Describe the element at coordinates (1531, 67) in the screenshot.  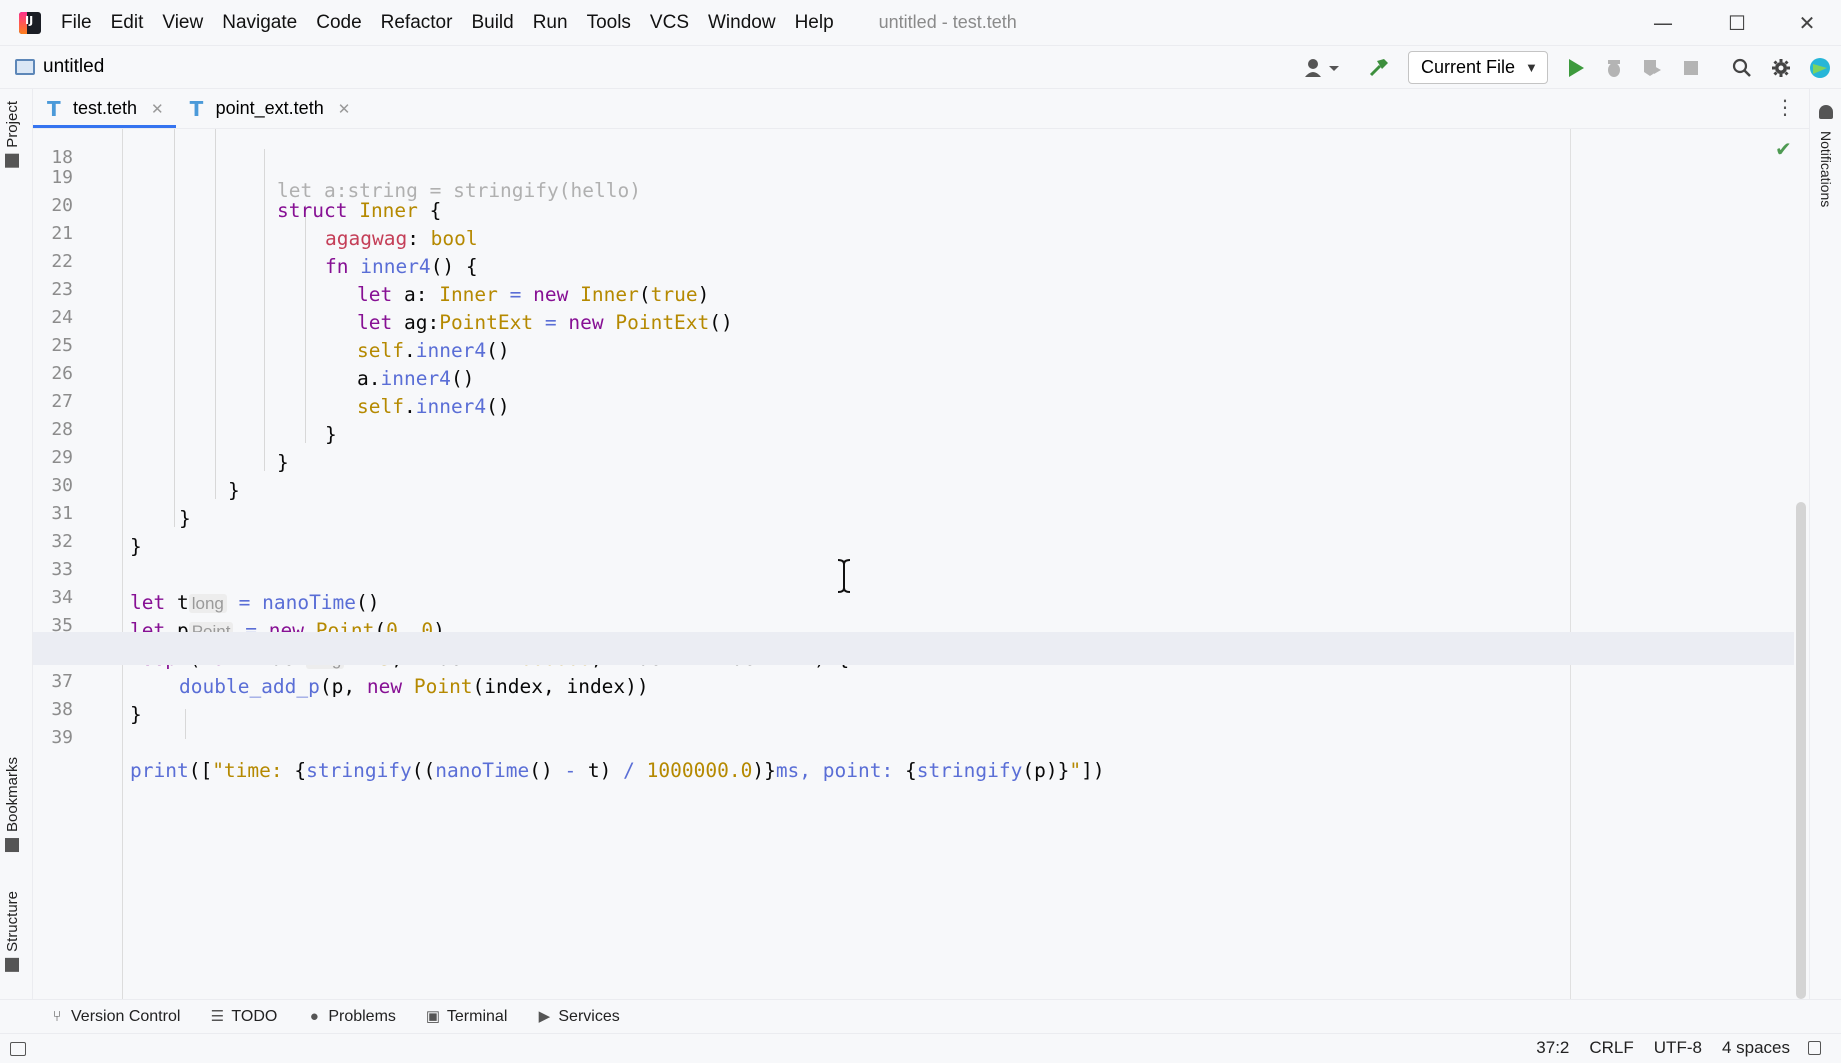
I see `chevron-down-icon: ▼` at that location.